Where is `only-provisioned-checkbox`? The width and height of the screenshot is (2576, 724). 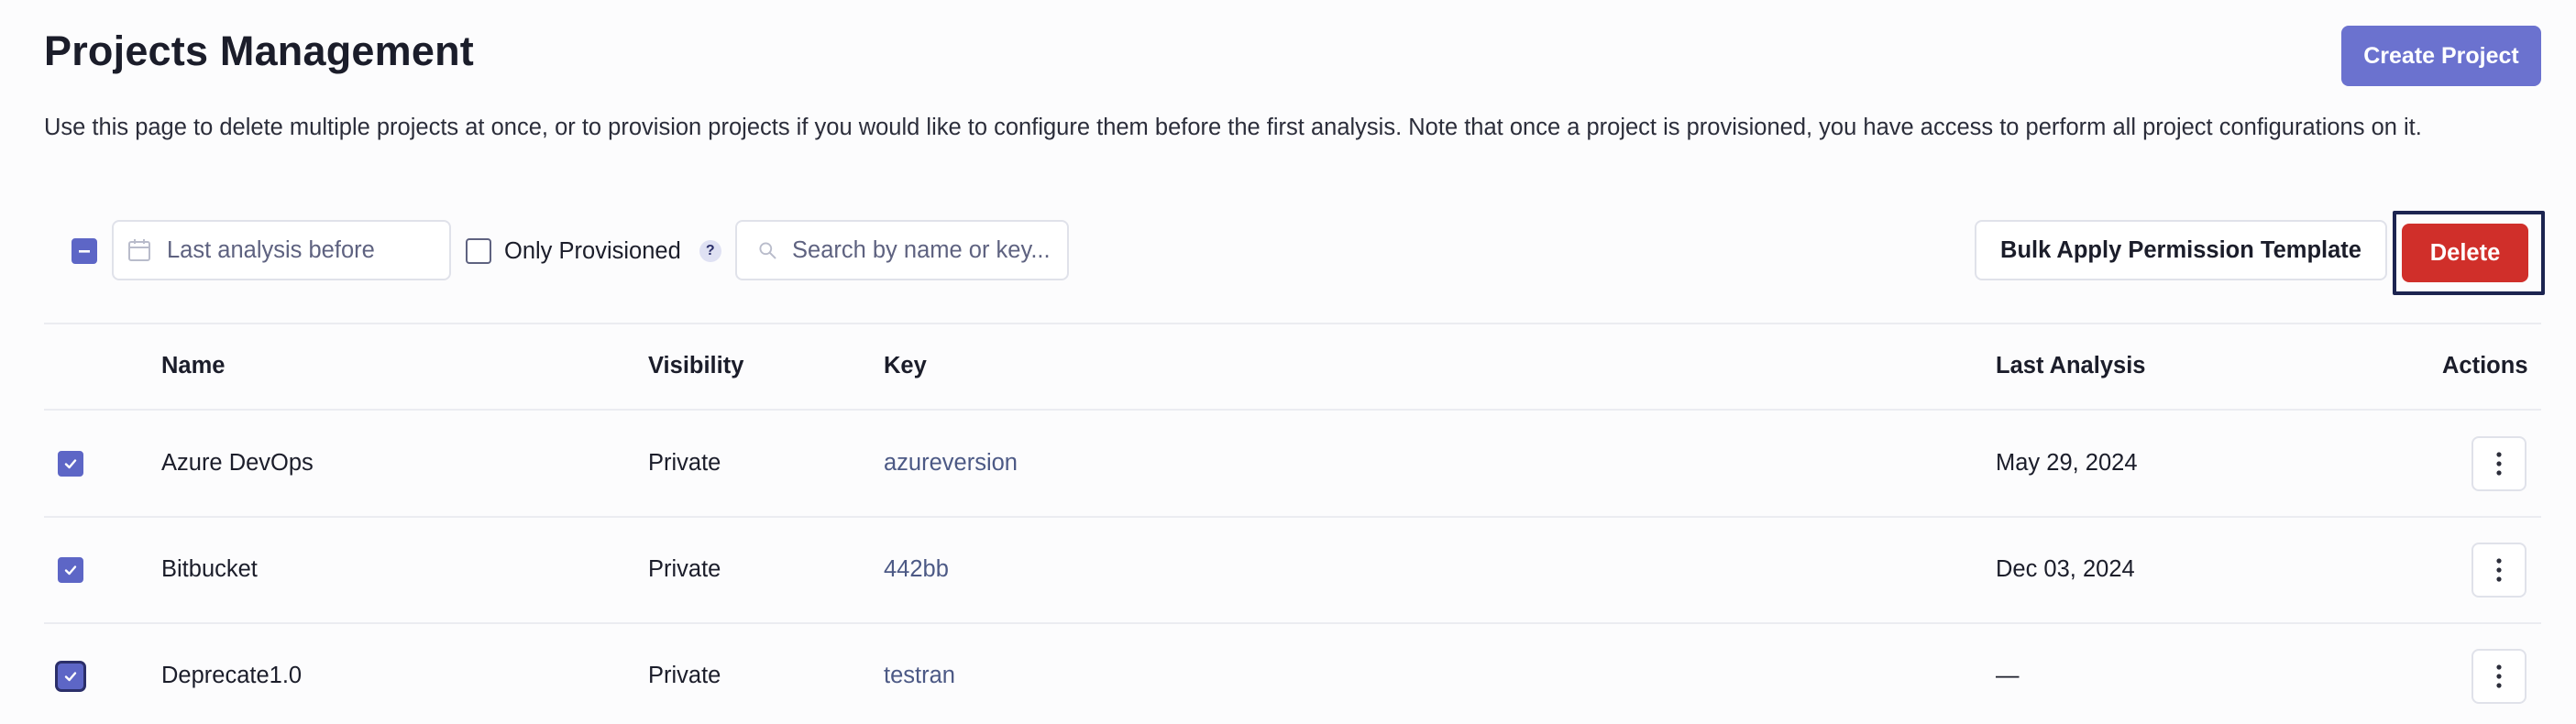 only-provisioned-checkbox is located at coordinates (479, 251).